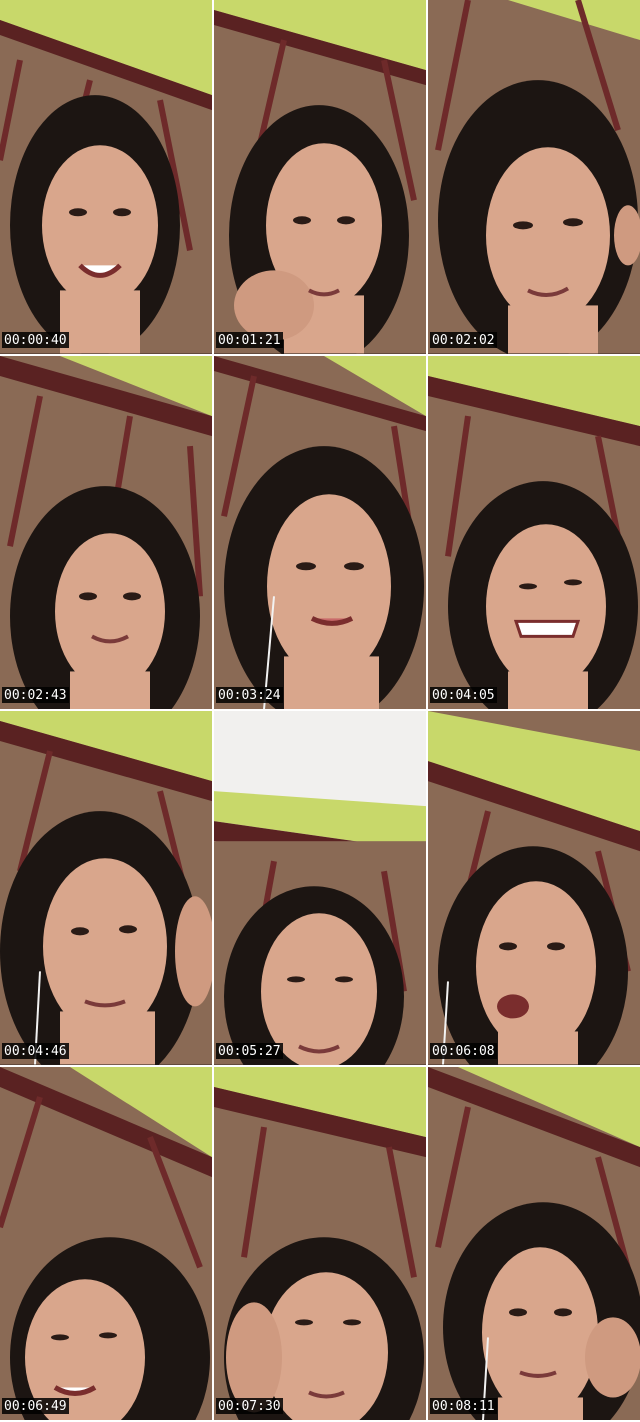  Describe the element at coordinates (35, 695) in the screenshot. I see `timestamp-label: 00:02:43` at that location.